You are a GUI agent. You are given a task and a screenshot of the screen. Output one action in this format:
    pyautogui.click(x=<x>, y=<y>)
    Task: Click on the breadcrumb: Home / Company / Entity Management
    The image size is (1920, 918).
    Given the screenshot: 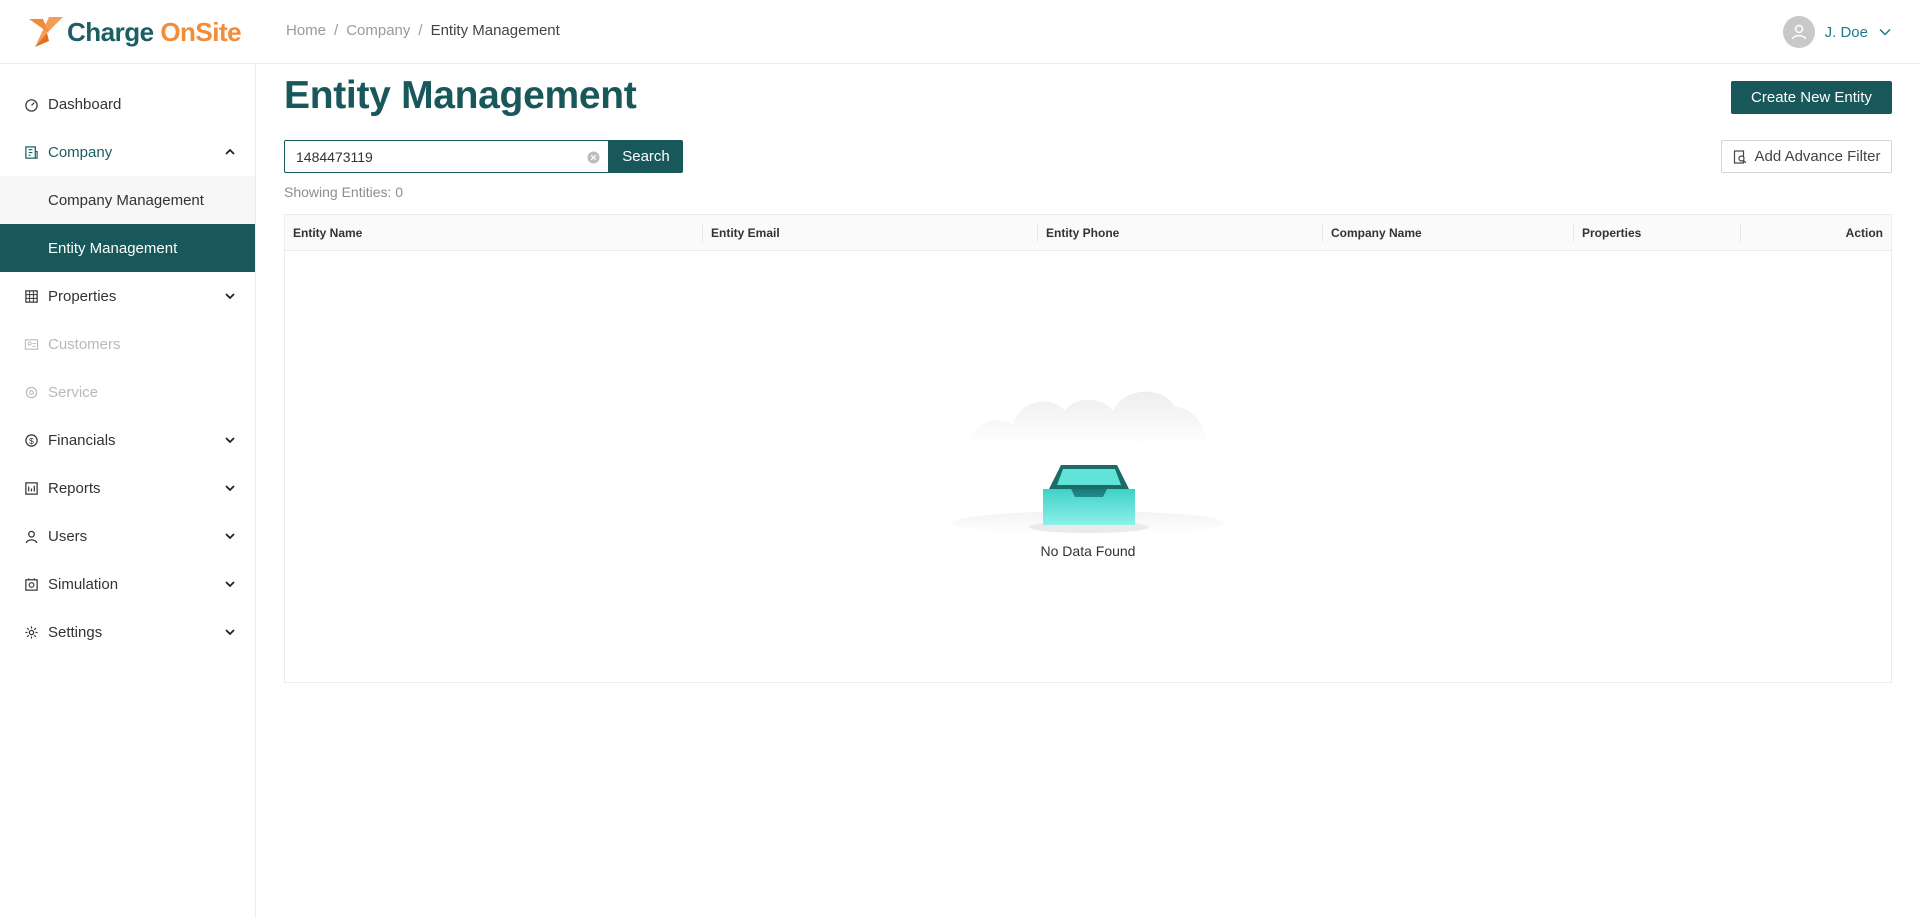 What is the action you would take?
    pyautogui.click(x=423, y=30)
    